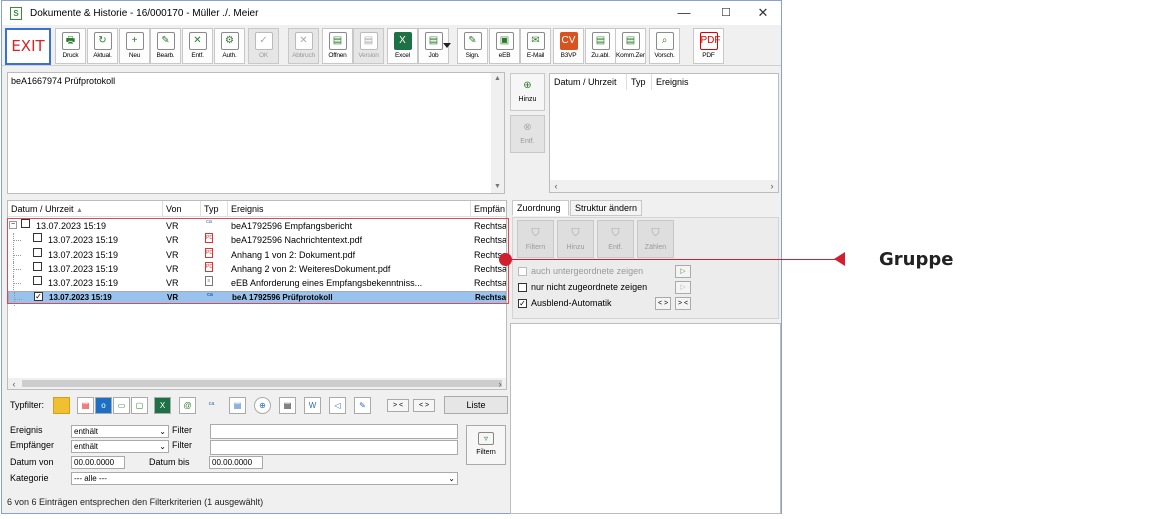  I want to click on expand-all-button: < >, so click(663, 303).